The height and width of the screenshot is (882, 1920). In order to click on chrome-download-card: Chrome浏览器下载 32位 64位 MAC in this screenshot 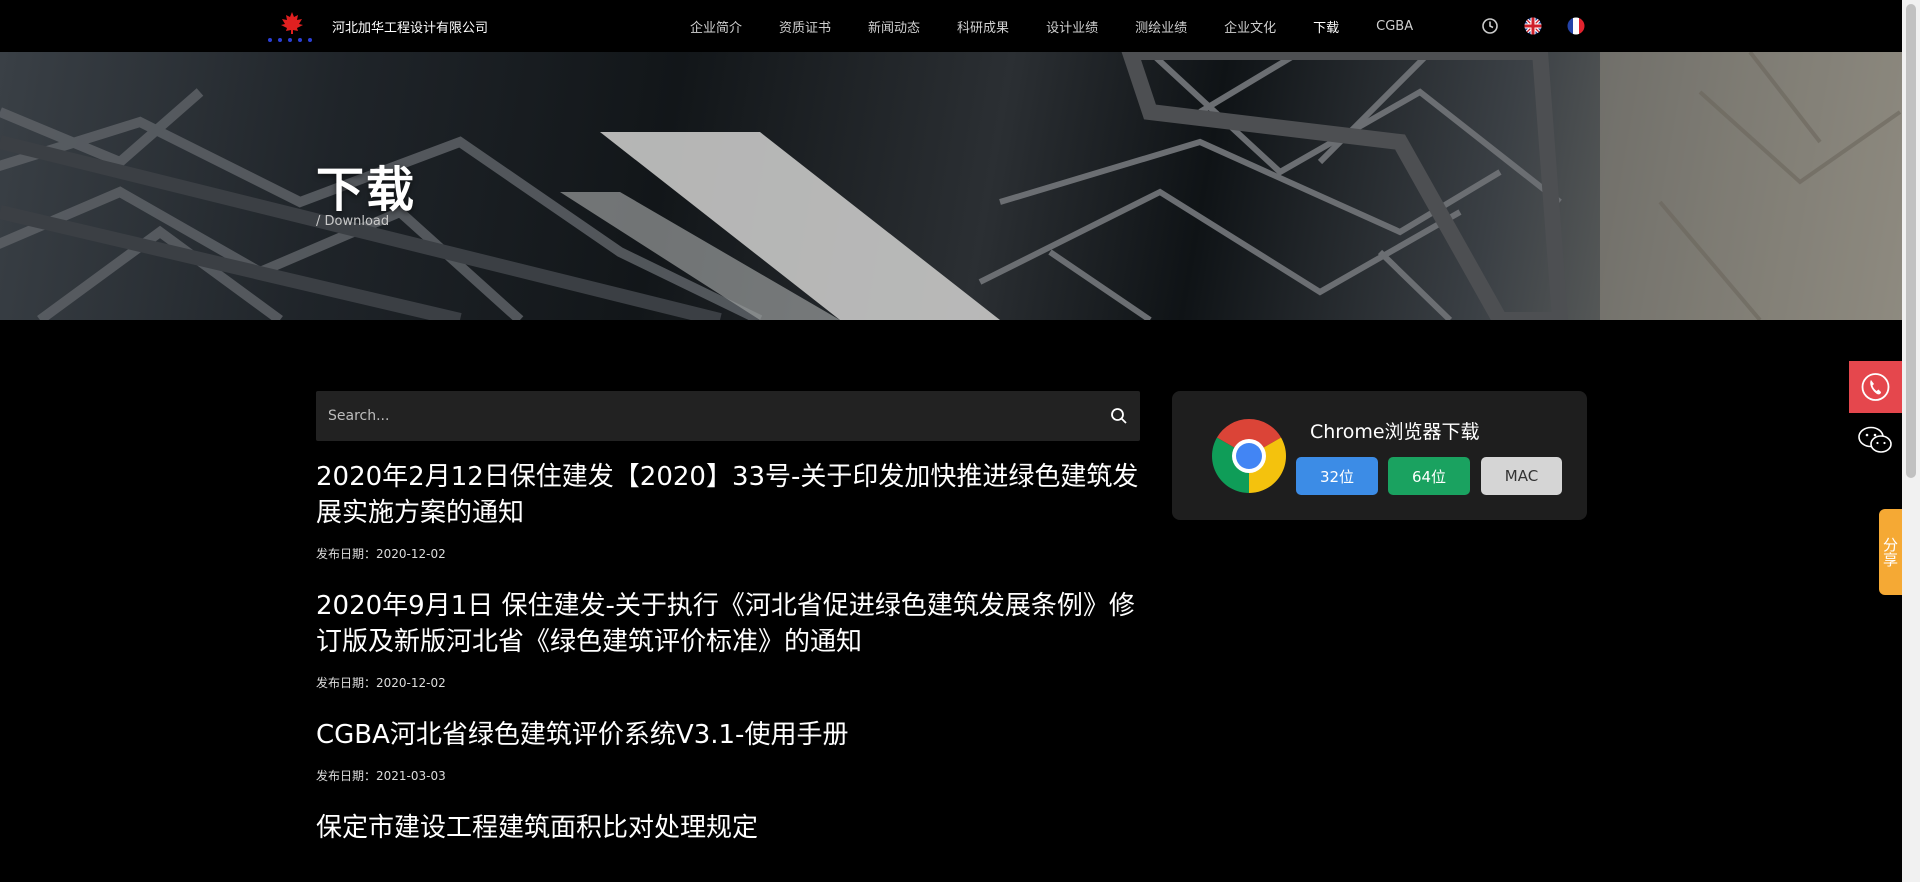, I will do `click(1379, 455)`.